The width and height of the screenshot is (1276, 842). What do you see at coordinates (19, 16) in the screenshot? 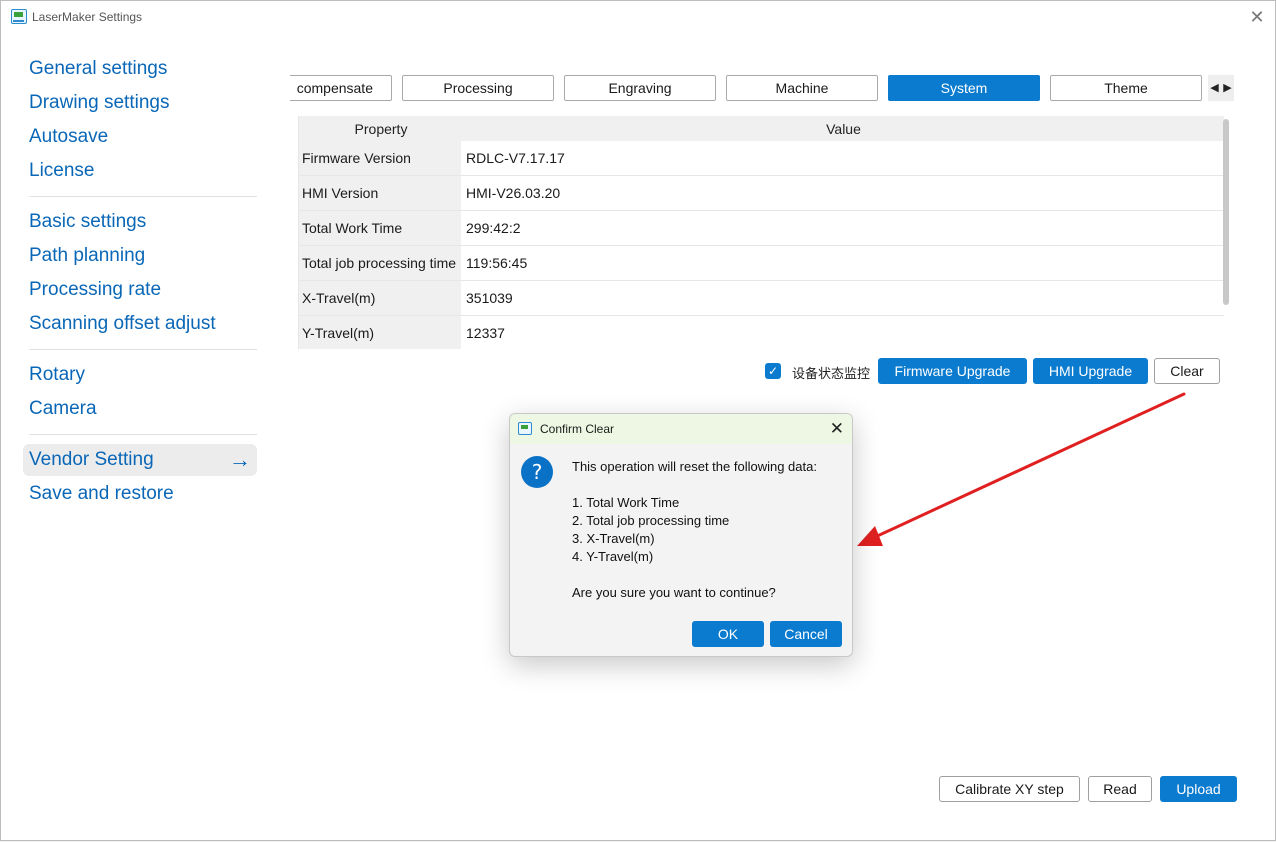
I see `app-logo-icon` at bounding box center [19, 16].